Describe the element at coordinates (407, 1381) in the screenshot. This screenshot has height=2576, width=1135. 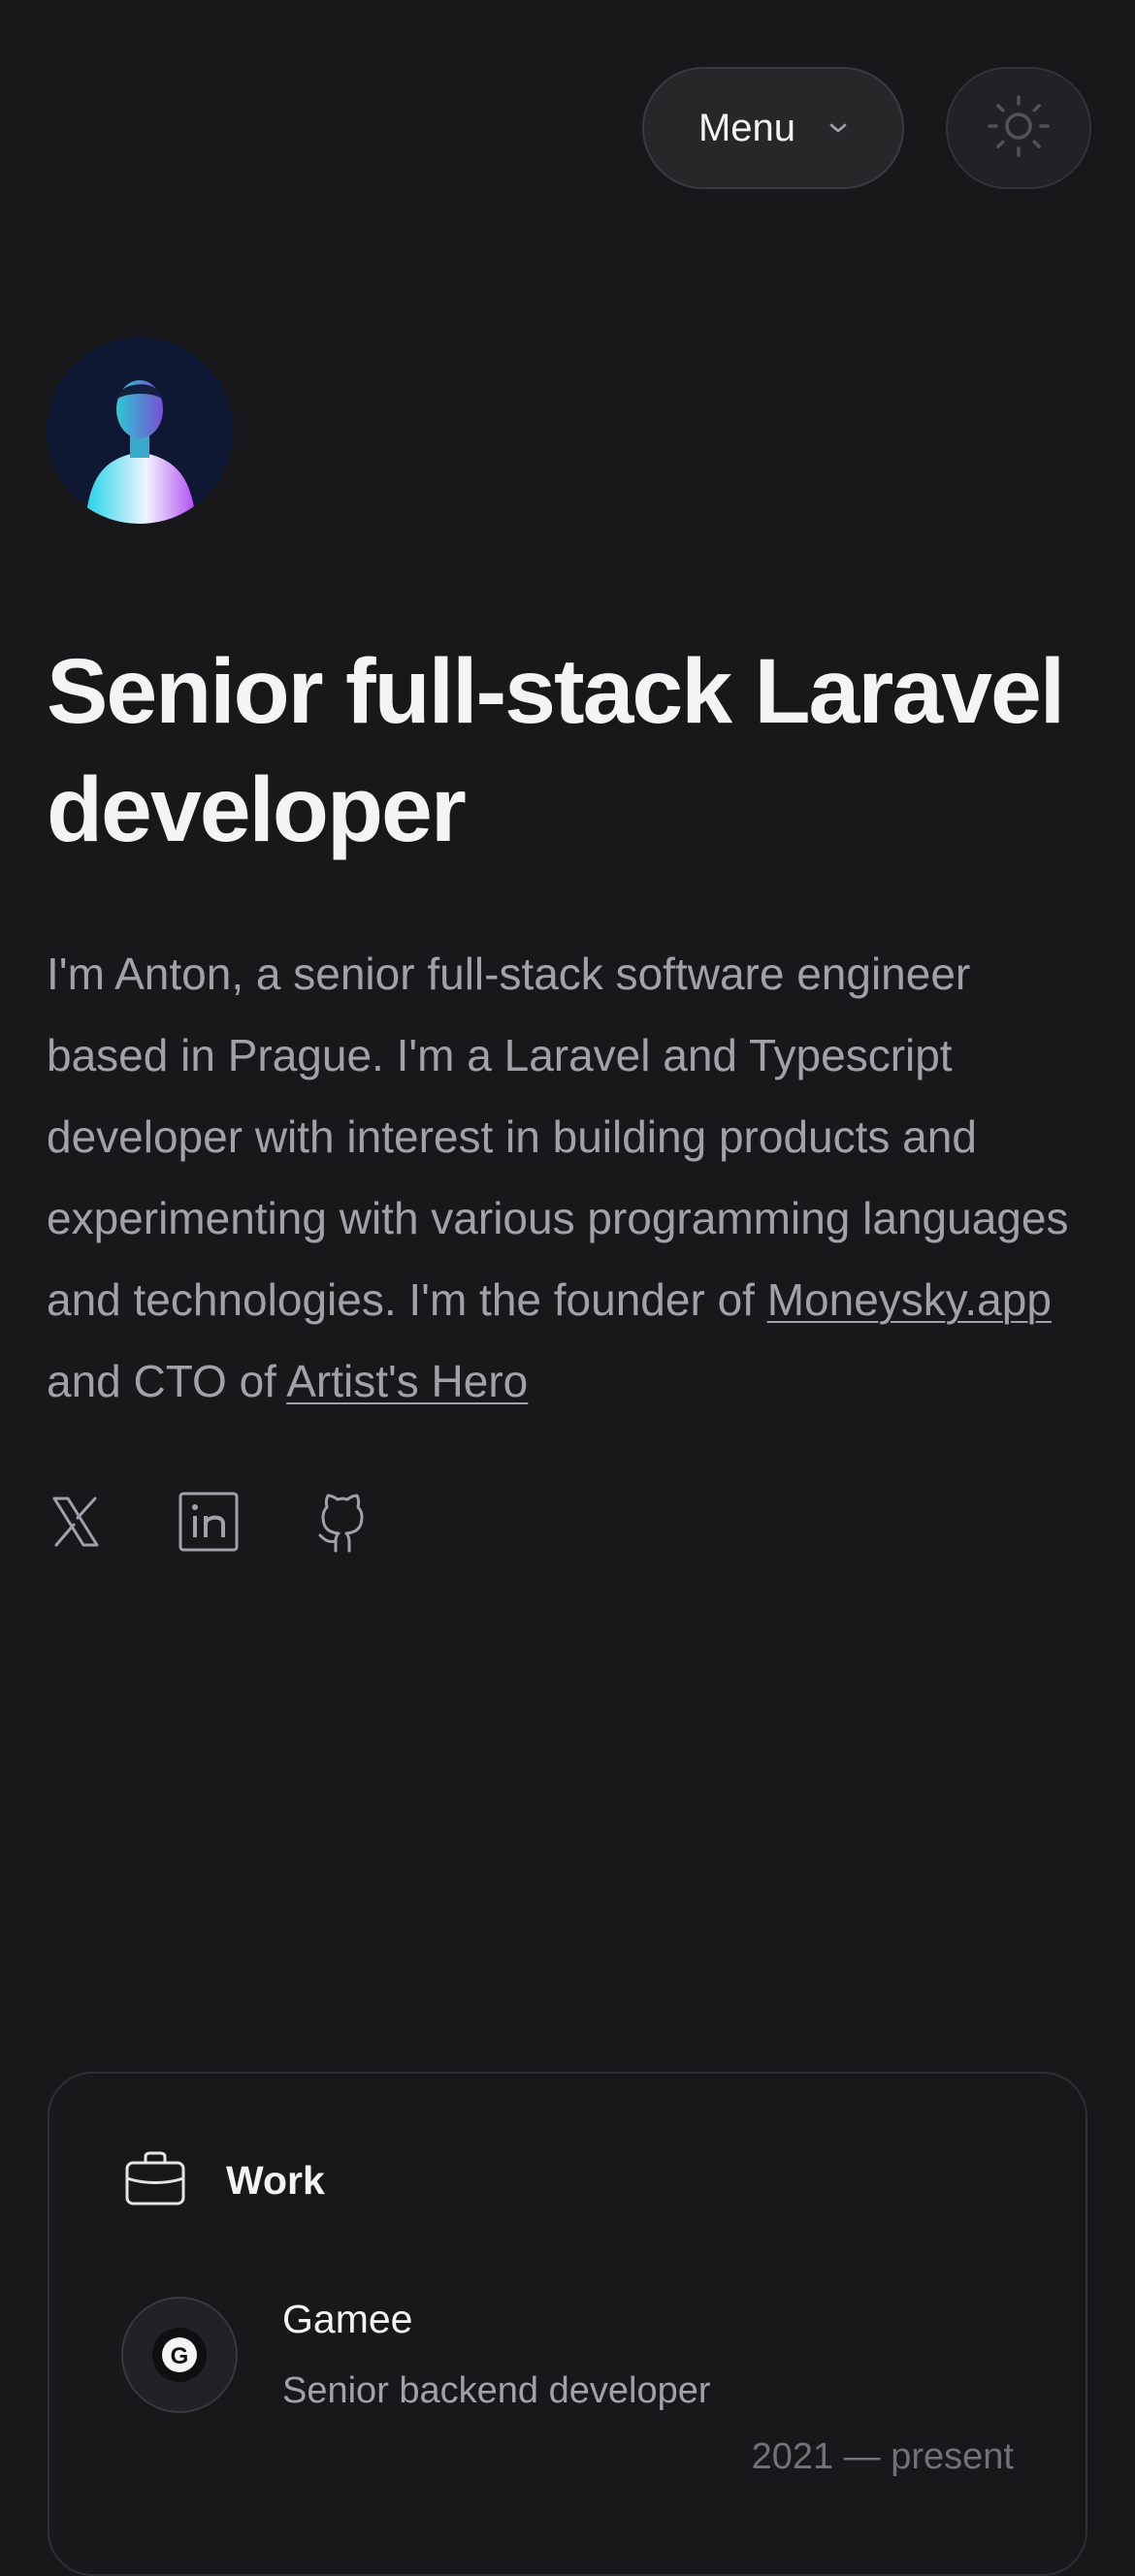
I see `artists-hero-link: Artist's Hero` at that location.